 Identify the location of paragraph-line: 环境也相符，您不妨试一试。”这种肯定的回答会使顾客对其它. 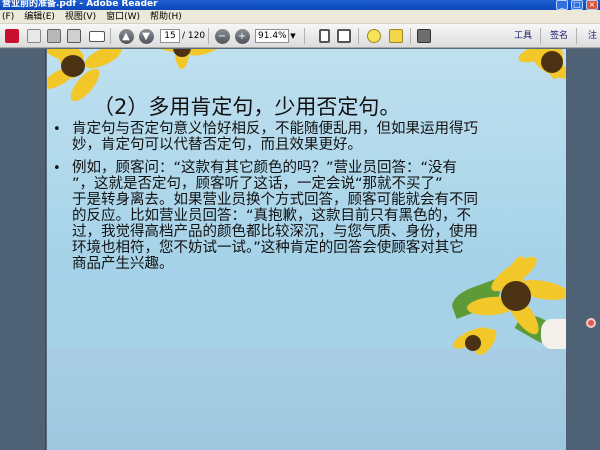
(268, 248).